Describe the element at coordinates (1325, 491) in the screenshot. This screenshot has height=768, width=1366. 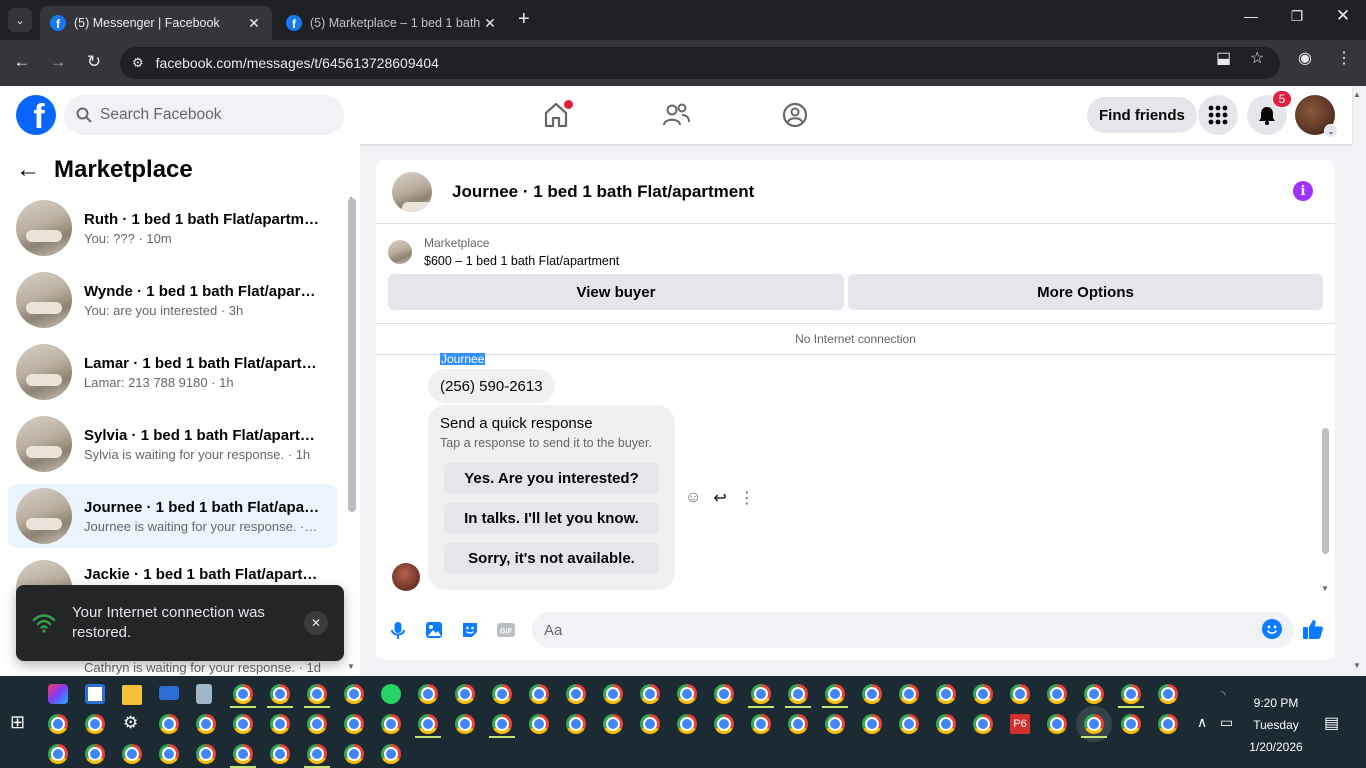
I see `chat-scrollbar` at that location.